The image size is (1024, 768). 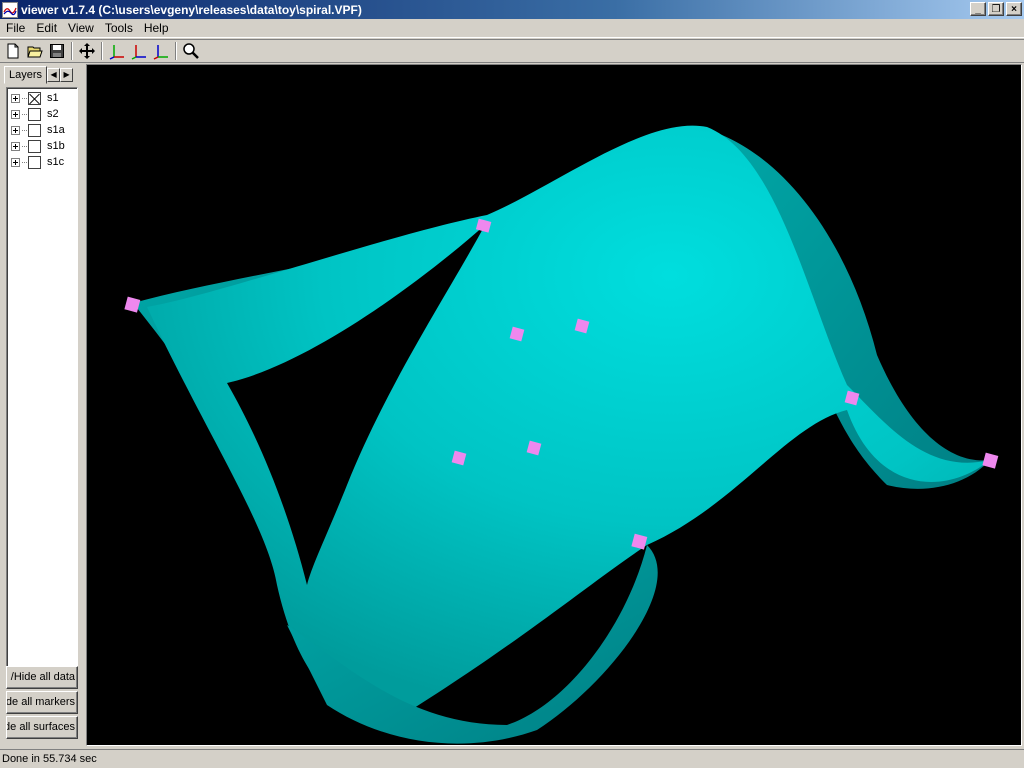 What do you see at coordinates (81, 28) in the screenshot?
I see `menu-view: View` at bounding box center [81, 28].